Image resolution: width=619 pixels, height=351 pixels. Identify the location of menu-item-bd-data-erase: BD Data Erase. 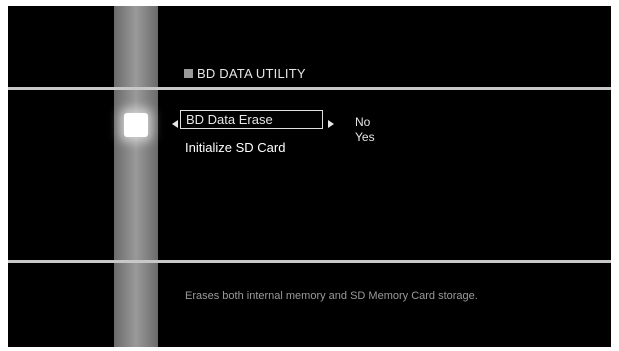
(251, 119).